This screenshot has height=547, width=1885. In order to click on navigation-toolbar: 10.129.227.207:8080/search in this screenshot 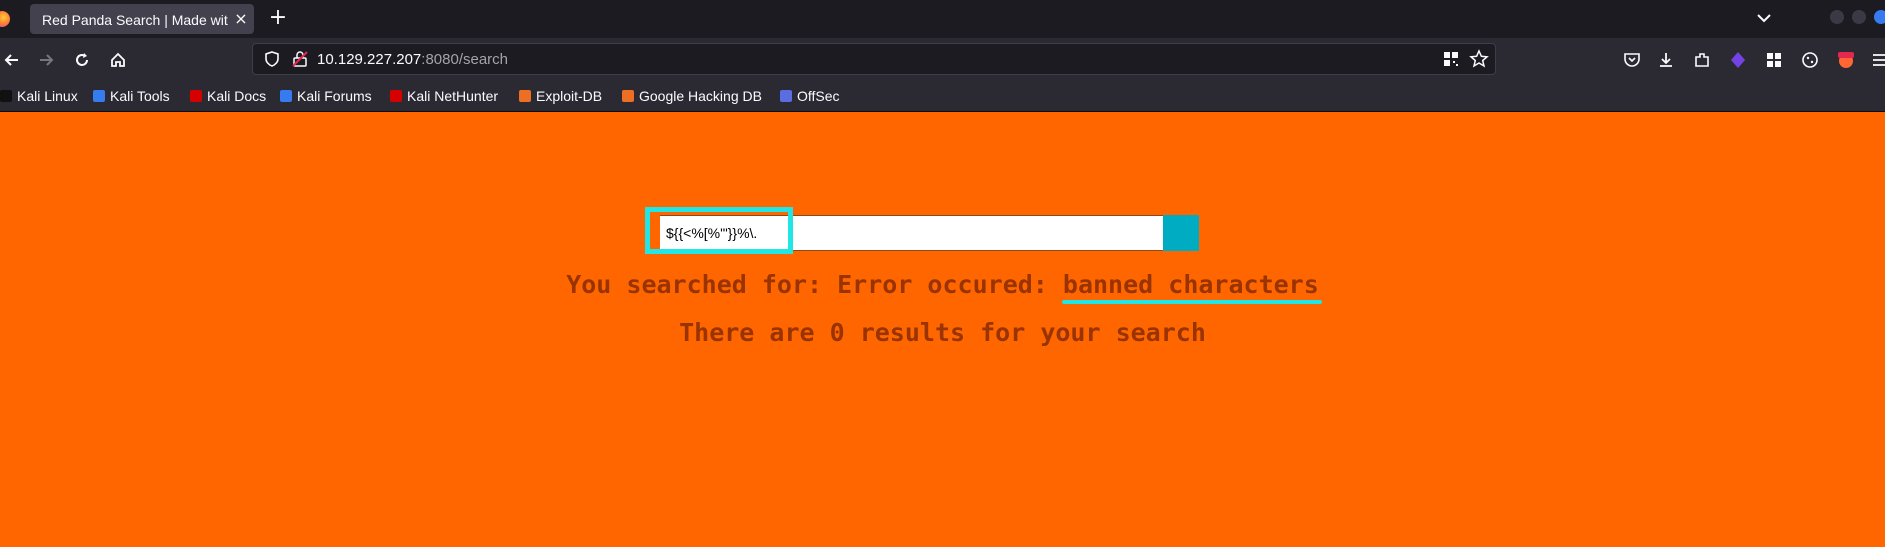, I will do `click(942, 60)`.